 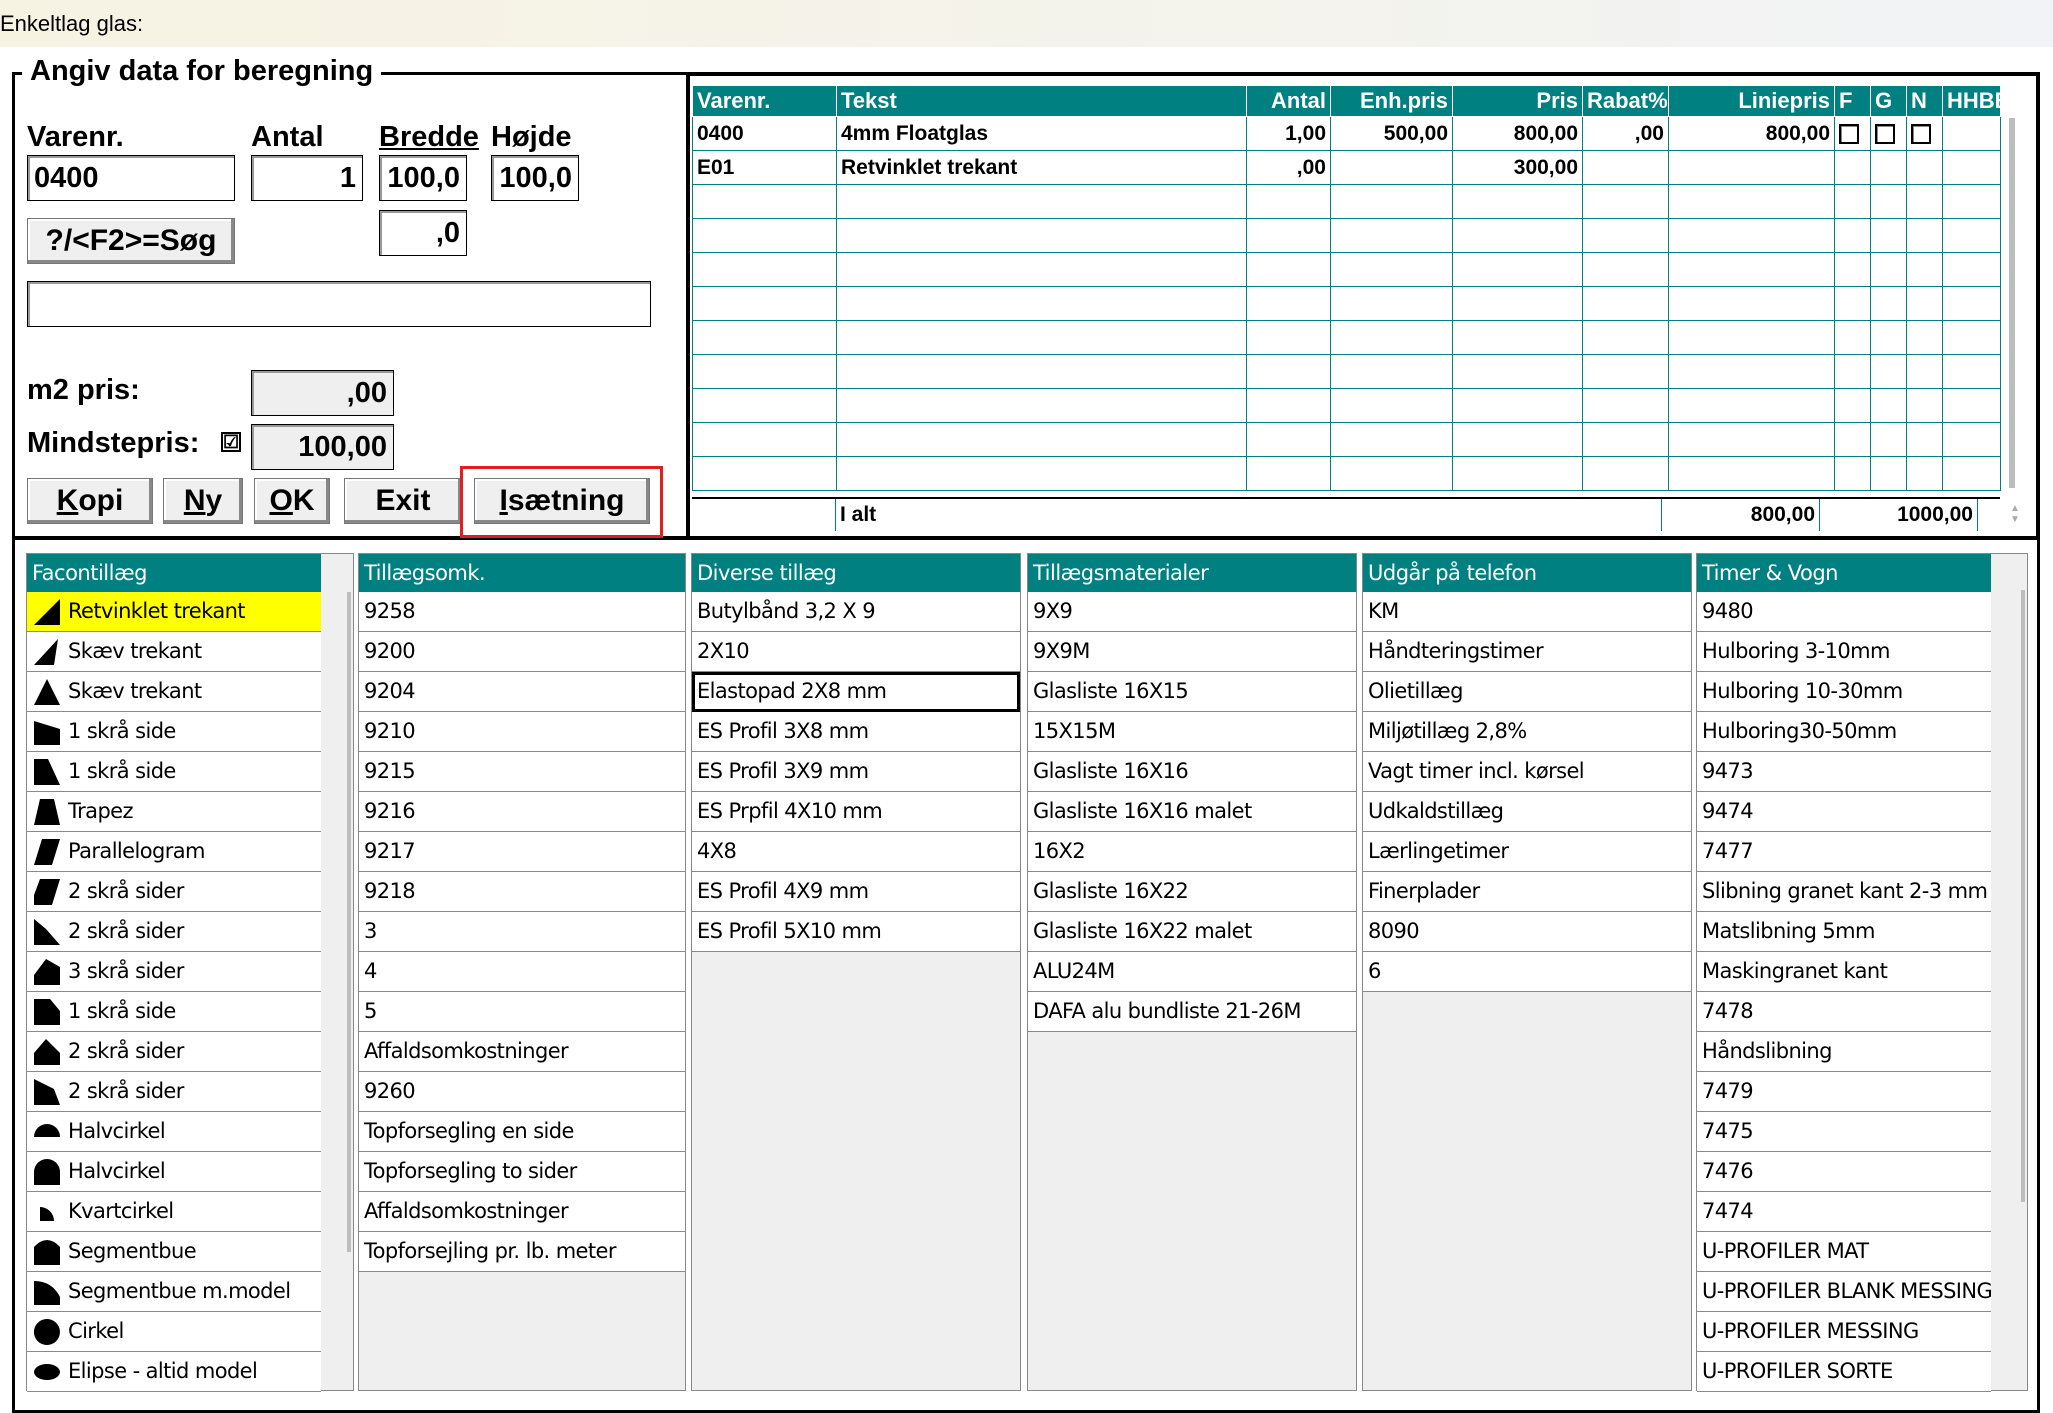 What do you see at coordinates (1844, 612) in the screenshot?
I see `list-item: 9480` at bounding box center [1844, 612].